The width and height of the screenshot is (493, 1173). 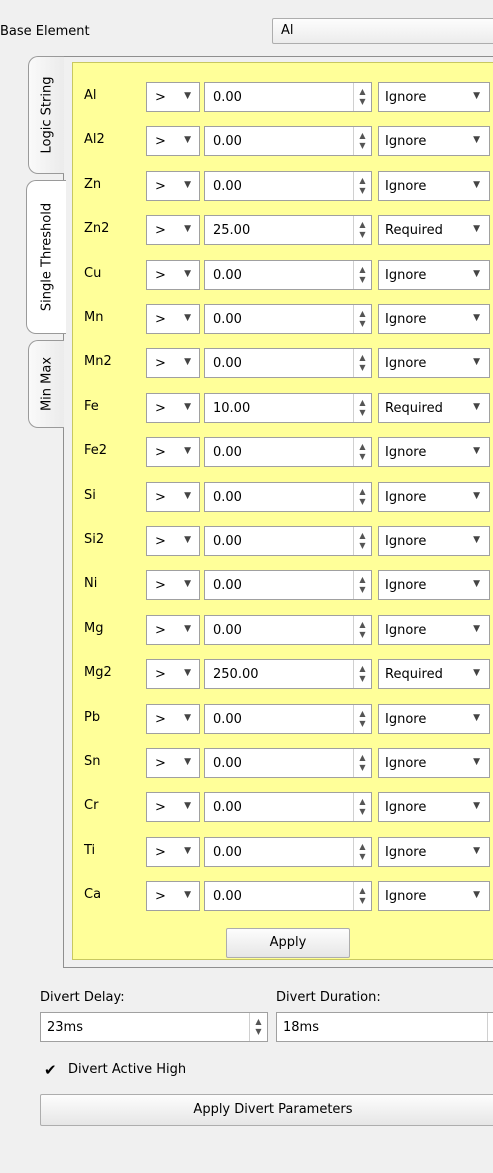 What do you see at coordinates (82, 997) in the screenshot?
I see `divert-delay-label: Divert Delay:` at bounding box center [82, 997].